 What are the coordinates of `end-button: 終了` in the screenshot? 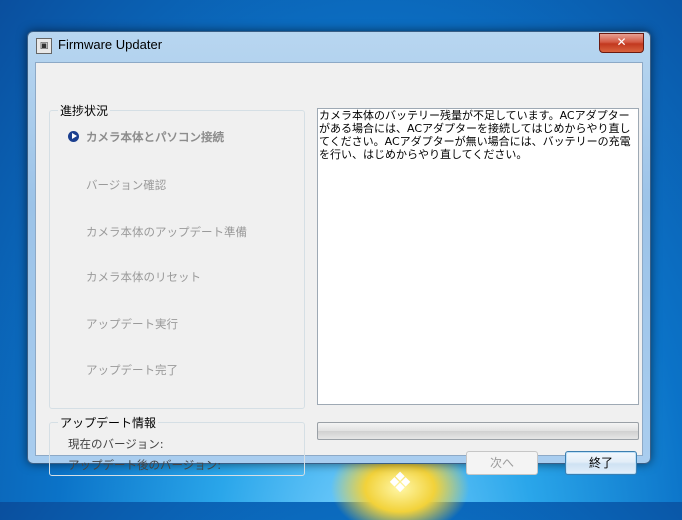 It's located at (601, 463).